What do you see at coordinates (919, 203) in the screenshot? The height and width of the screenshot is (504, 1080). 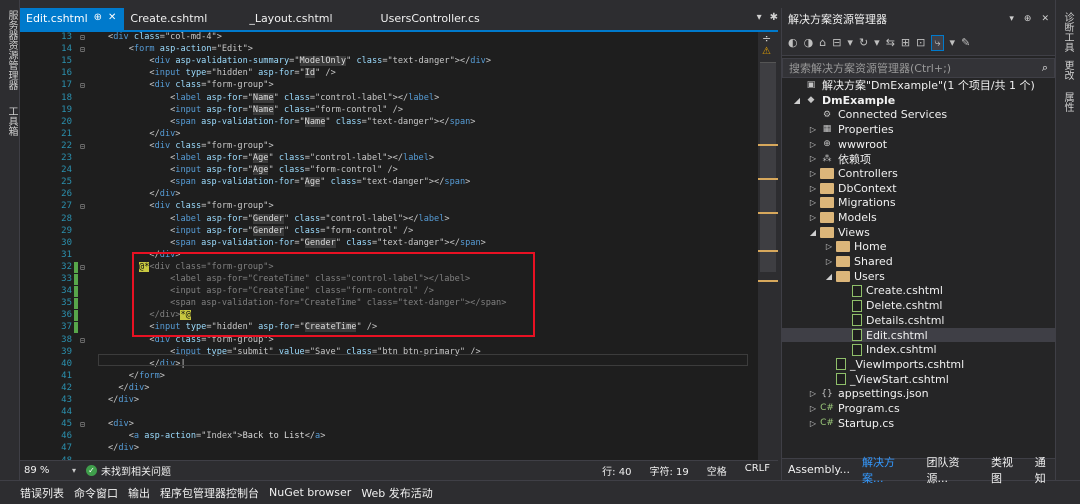 I see `tree-item: ▷ Migrations` at bounding box center [919, 203].